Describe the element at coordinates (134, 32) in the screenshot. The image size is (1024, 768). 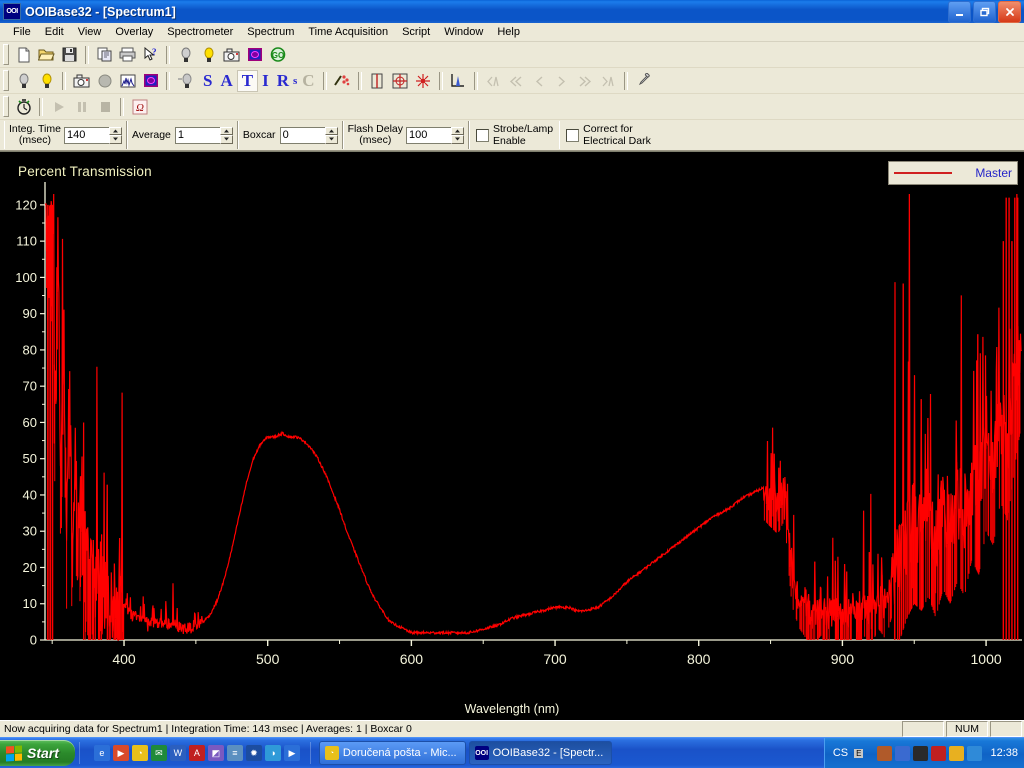
I see `menu-item-overlay: Overlay` at that location.